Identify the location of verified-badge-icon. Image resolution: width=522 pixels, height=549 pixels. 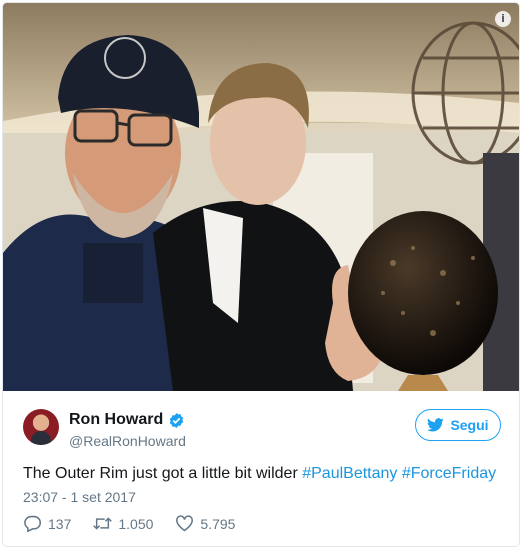
(177, 420).